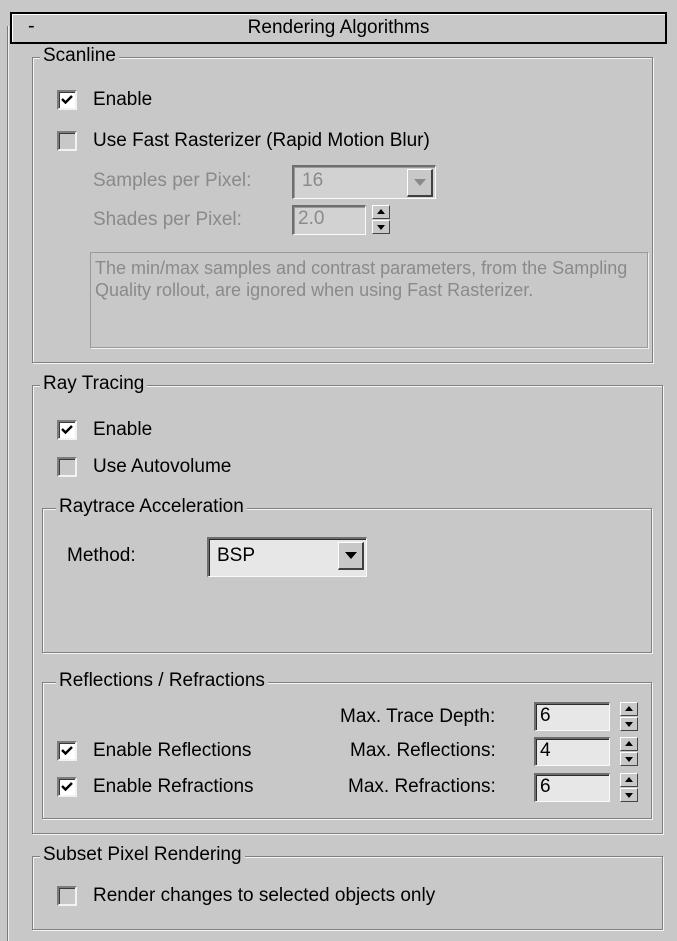 The width and height of the screenshot is (677, 941). I want to click on fast-rasterizer-label: Use Fast Rasterizer (Rapid Motion Blur), so click(261, 140).